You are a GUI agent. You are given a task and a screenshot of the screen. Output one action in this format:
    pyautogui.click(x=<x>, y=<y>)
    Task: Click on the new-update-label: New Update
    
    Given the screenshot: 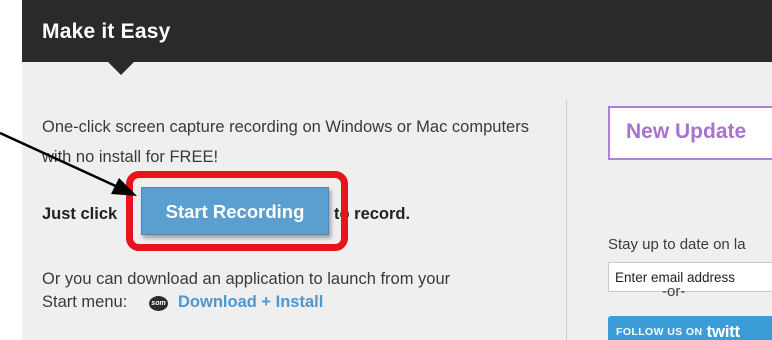 What is the action you would take?
    pyautogui.click(x=686, y=131)
    